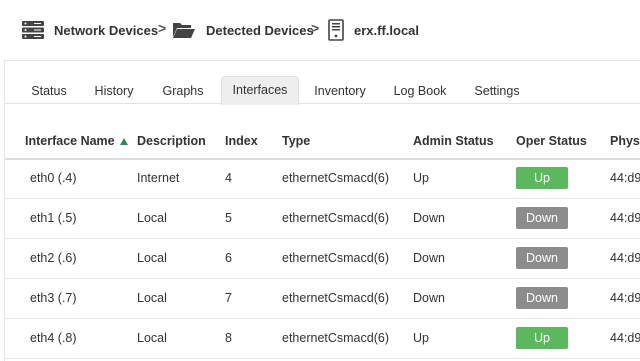 This screenshot has height=361, width=640. Describe the element at coordinates (53, 218) in the screenshot. I see `interface-name-cell: eth1 (.5)` at that location.